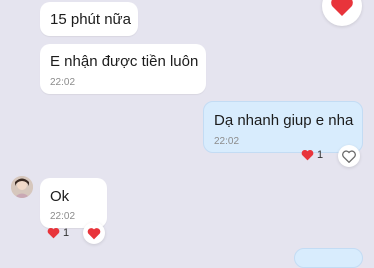 The image size is (374, 268). Describe the element at coordinates (73, 203) in the screenshot. I see `message-bubble-incoming: Ok 22:02` at that location.